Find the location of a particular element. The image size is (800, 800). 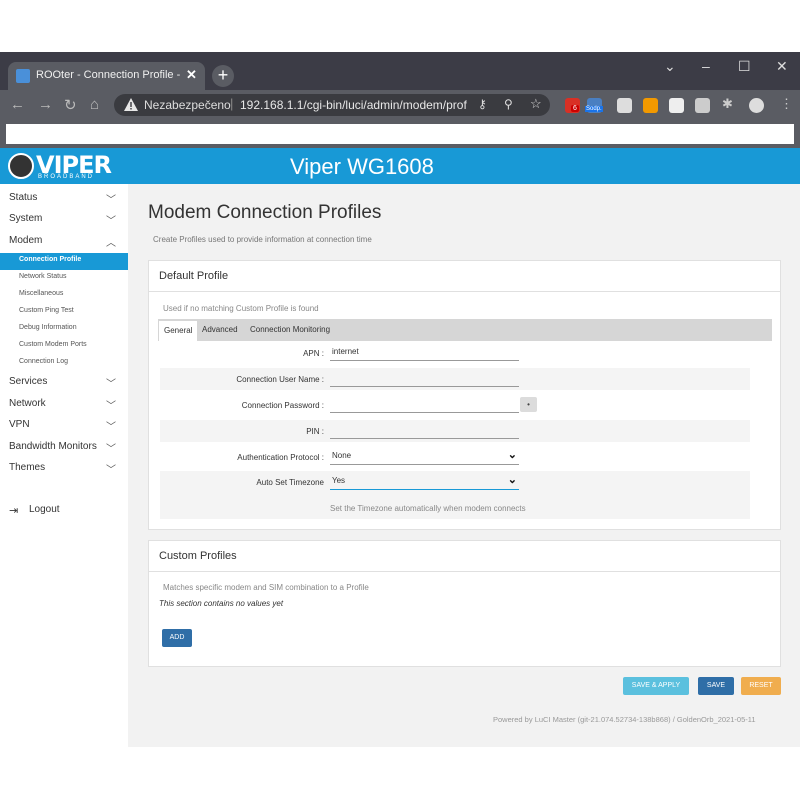

tab-close-icon: ✕ is located at coordinates (191, 75).